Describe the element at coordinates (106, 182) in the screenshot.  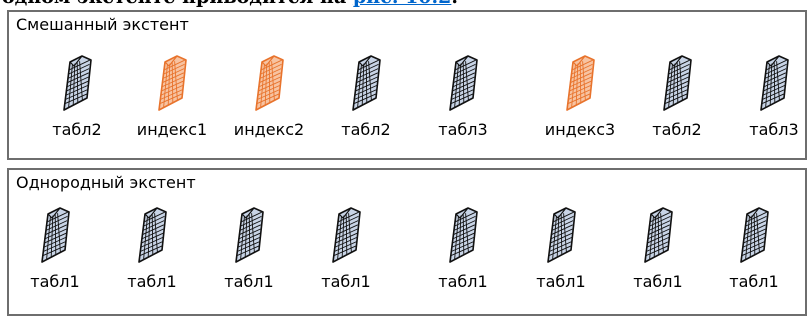
I see `uniform-extent-title: Однородный экстент` at that location.